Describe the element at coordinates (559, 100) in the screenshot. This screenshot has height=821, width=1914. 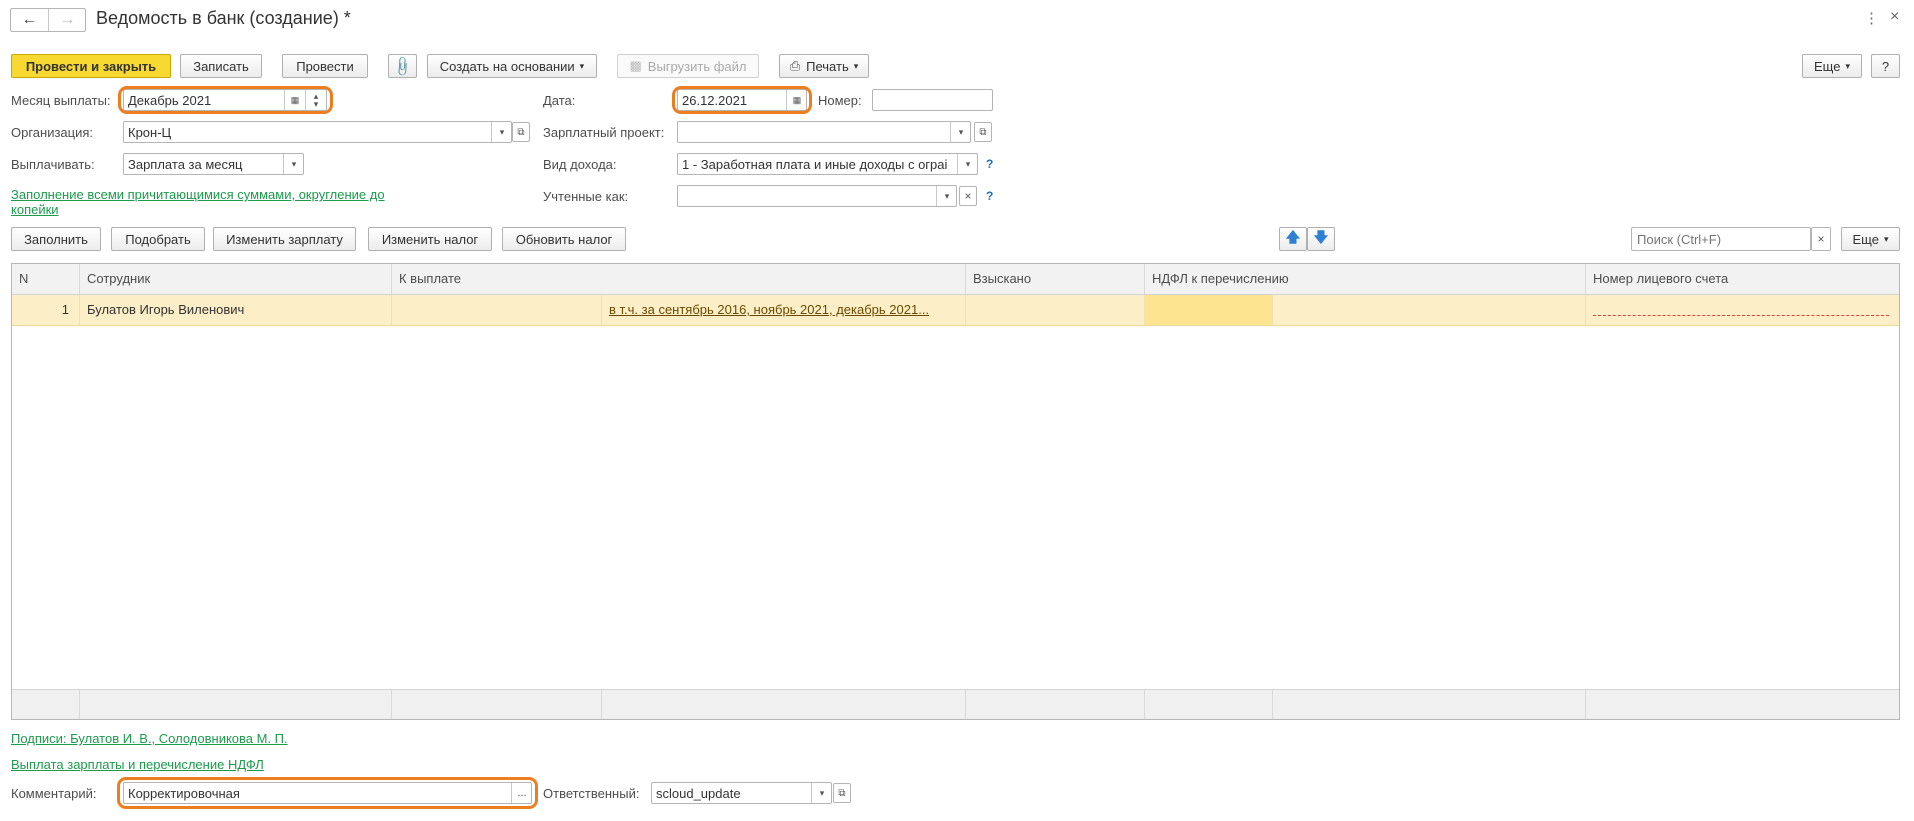
I see `date-label: Дата:` at that location.